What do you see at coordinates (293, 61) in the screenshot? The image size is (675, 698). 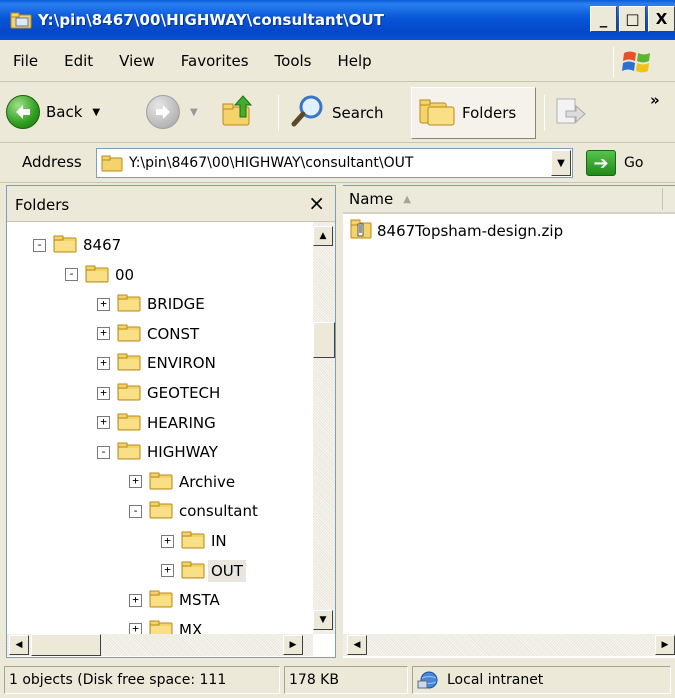 I see `menu-tools: Tools` at bounding box center [293, 61].